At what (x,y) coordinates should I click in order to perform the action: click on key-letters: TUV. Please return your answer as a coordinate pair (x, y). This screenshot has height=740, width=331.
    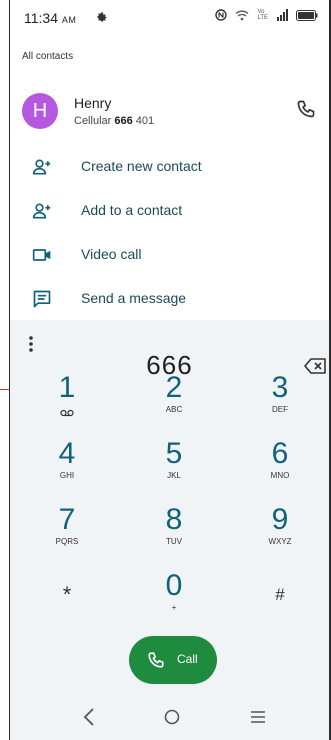
    Looking at the image, I should click on (174, 541).